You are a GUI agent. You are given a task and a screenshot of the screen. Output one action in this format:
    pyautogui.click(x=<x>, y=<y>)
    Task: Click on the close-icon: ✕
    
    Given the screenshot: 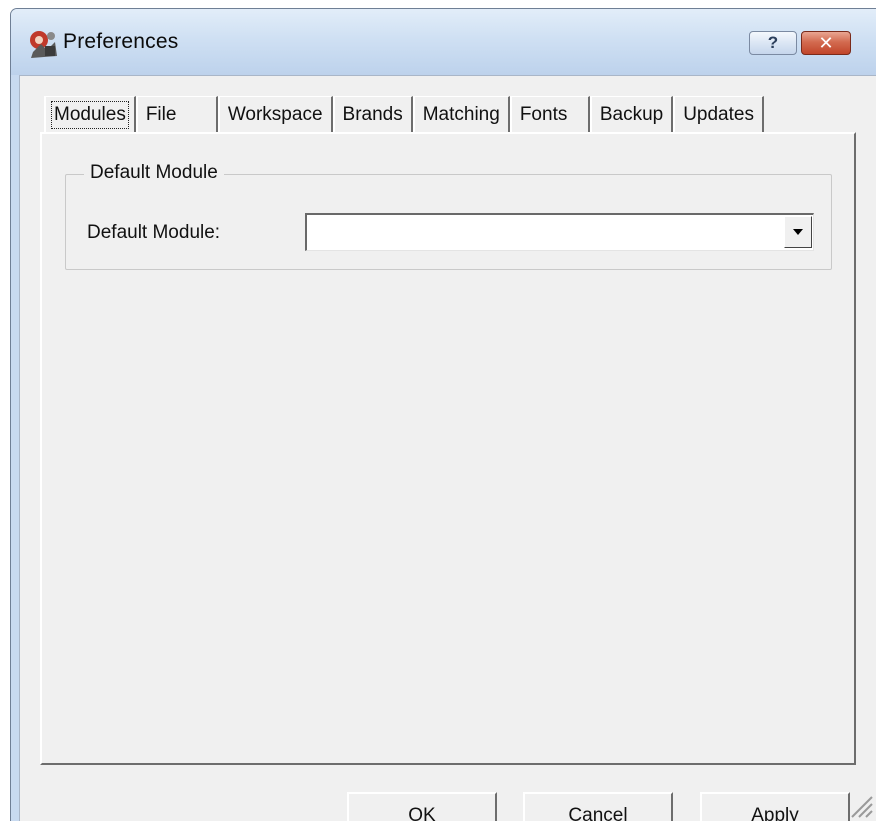 What is the action you would take?
    pyautogui.click(x=826, y=42)
    